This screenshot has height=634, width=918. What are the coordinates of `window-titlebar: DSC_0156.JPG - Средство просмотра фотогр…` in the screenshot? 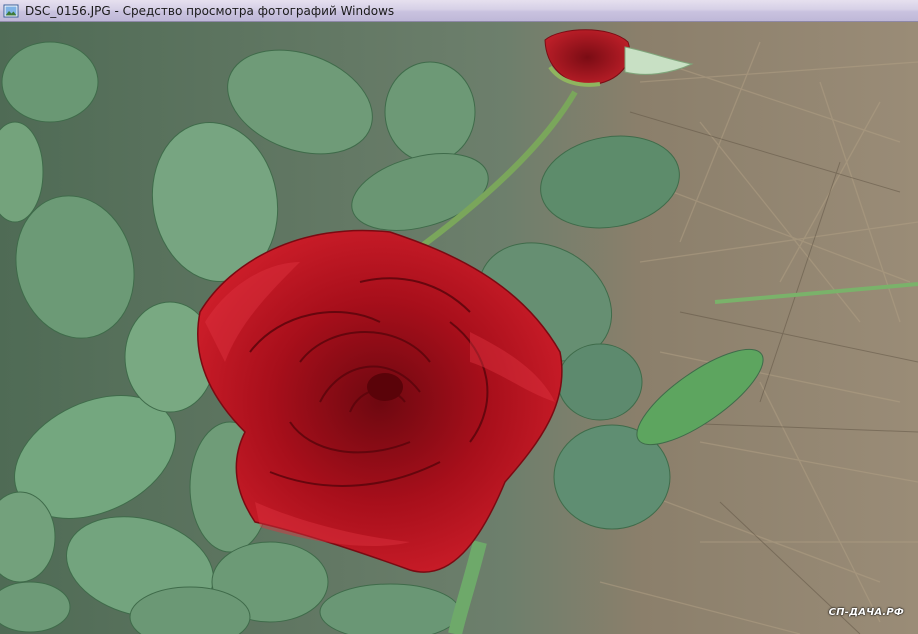 It's located at (459, 11).